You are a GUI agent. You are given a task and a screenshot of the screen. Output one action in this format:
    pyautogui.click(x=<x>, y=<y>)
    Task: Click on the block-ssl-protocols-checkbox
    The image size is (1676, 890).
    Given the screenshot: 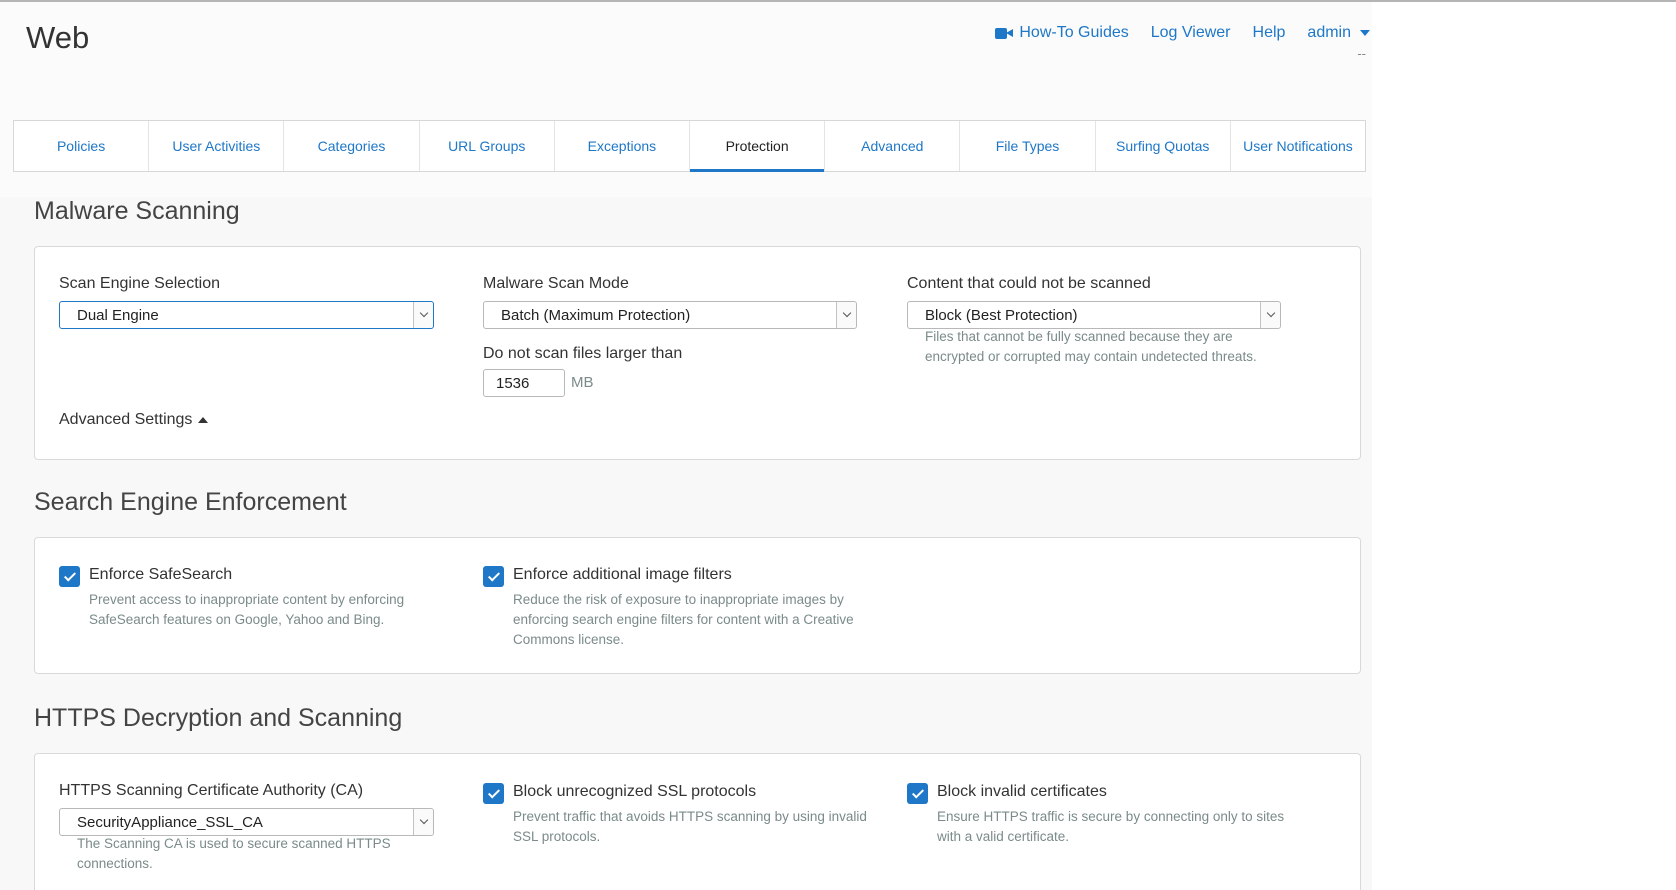 What is the action you would take?
    pyautogui.click(x=493, y=793)
    